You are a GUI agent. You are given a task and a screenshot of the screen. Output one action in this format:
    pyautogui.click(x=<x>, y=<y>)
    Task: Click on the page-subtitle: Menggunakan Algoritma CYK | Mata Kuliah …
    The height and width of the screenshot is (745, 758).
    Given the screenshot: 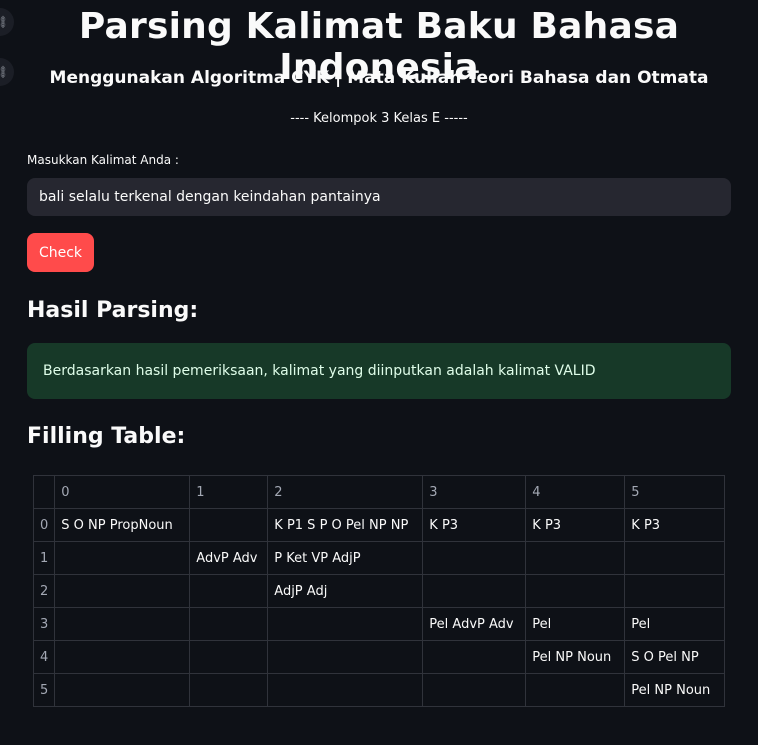 What is the action you would take?
    pyautogui.click(x=379, y=78)
    